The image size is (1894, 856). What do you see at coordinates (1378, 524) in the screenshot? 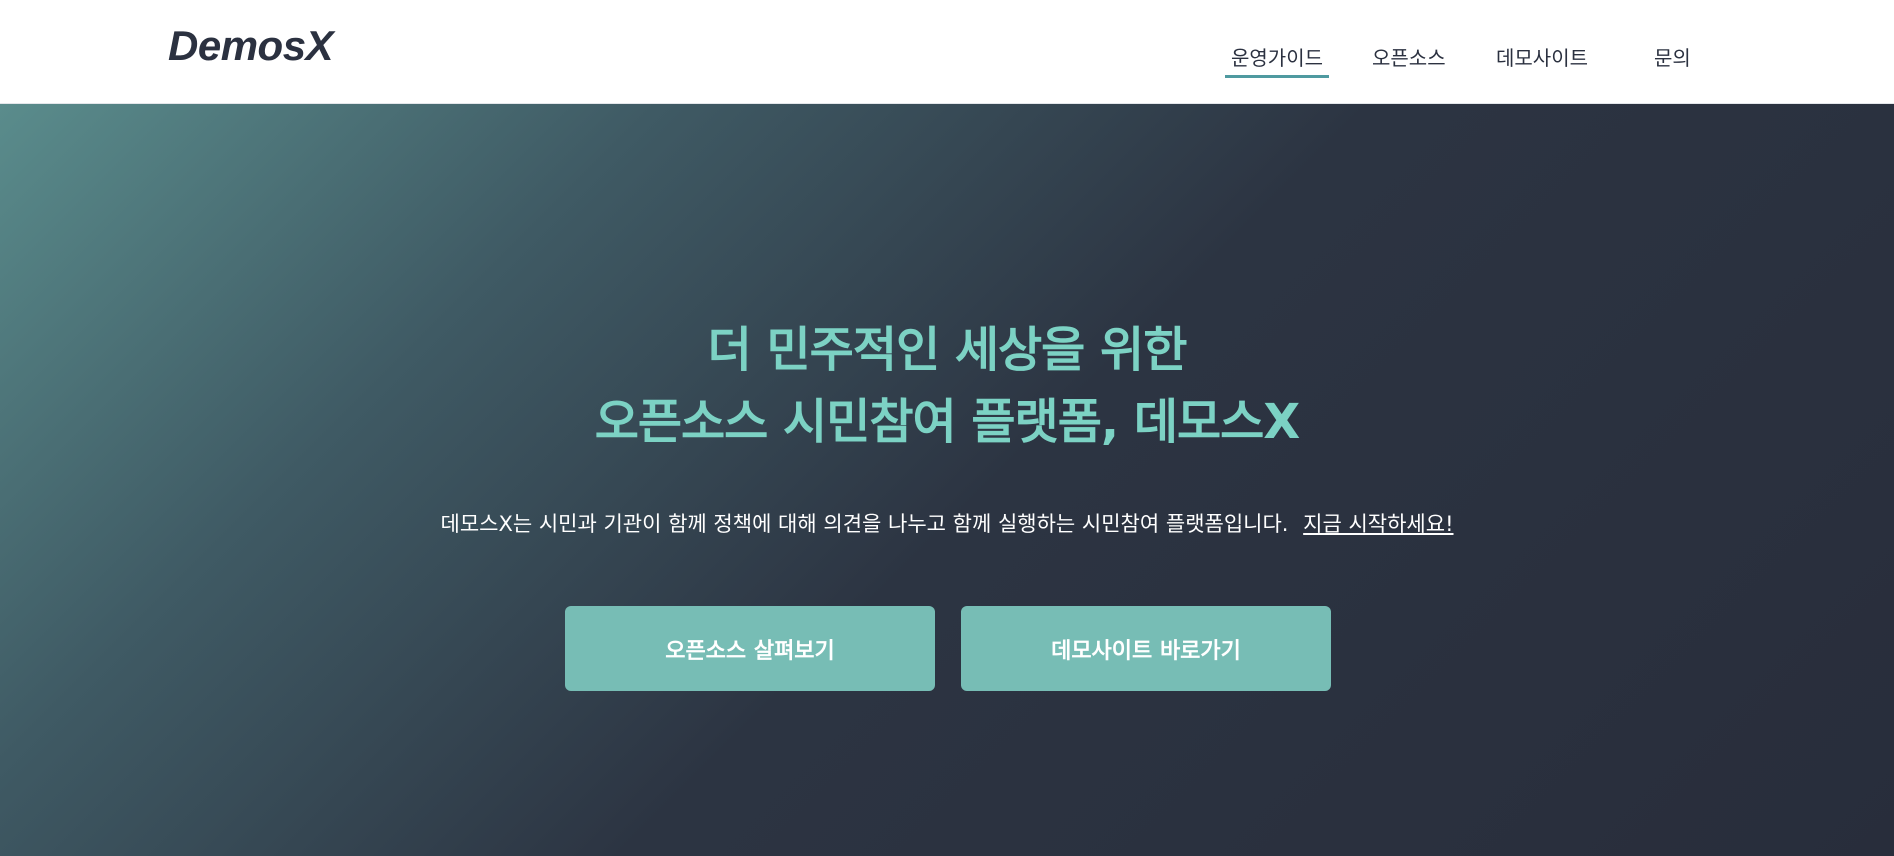
I see `start-now-link: 지금 시작하세요!` at bounding box center [1378, 524].